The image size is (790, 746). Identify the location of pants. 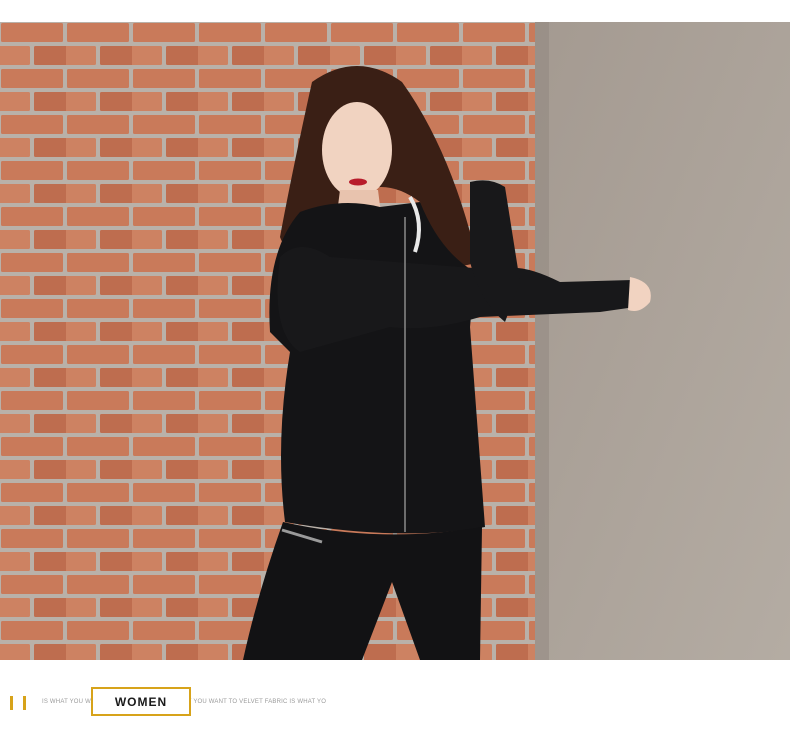
(362, 591).